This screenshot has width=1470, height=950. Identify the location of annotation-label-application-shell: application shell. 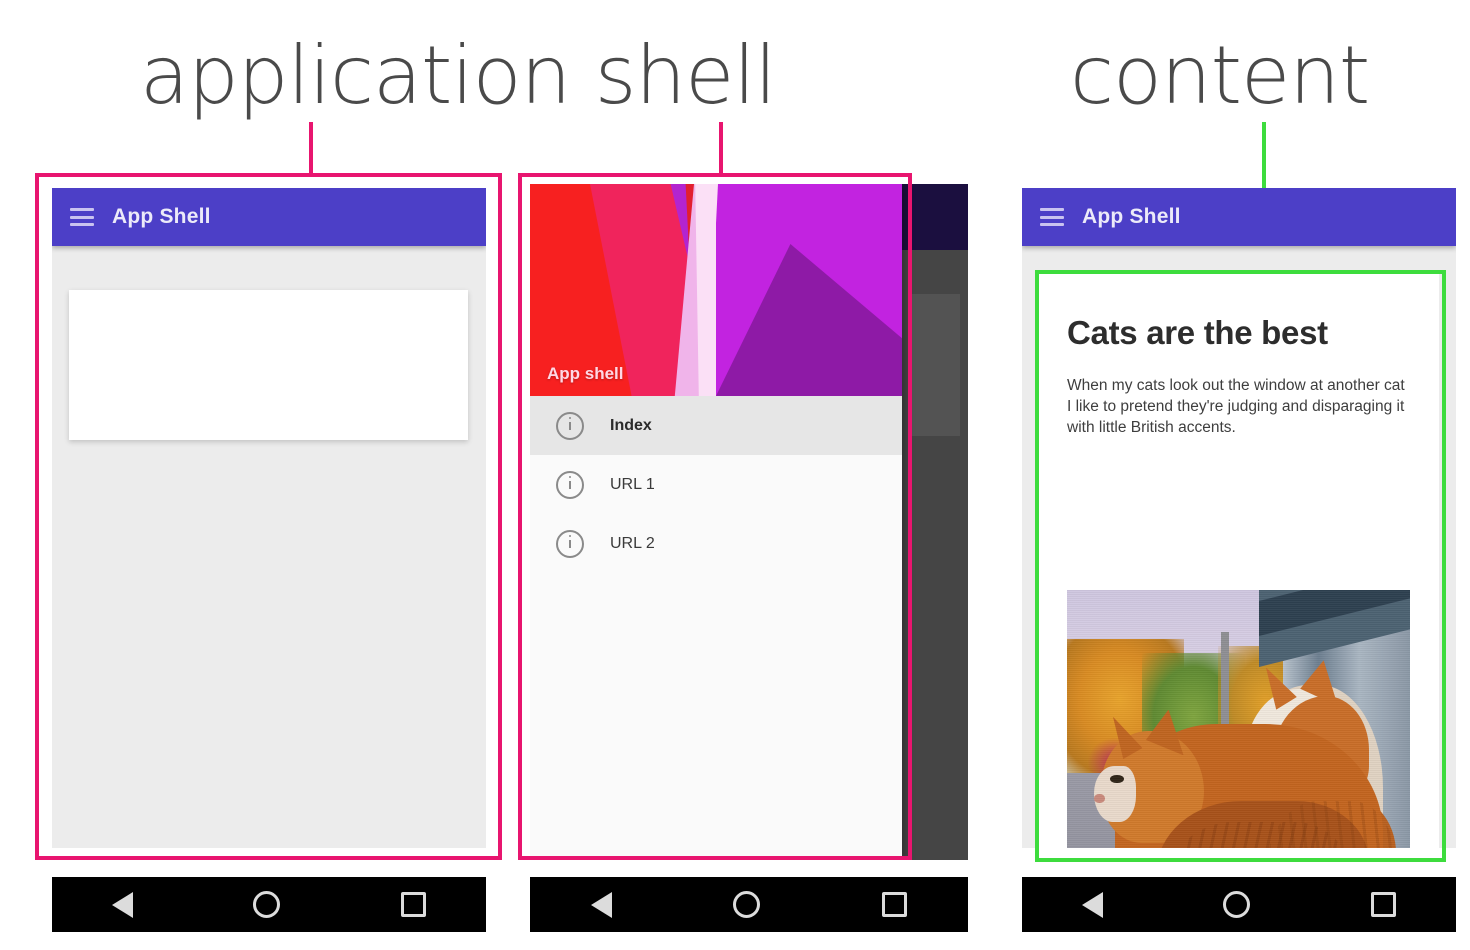
(458, 75).